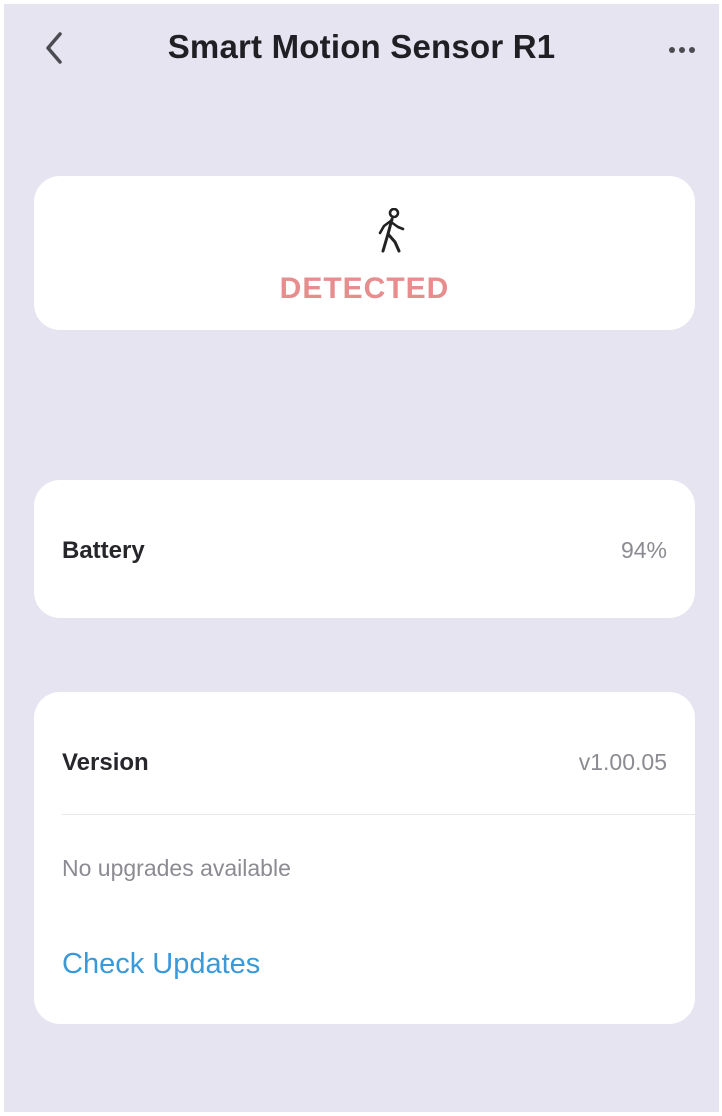  I want to click on chevron-left-icon, so click(54, 48).